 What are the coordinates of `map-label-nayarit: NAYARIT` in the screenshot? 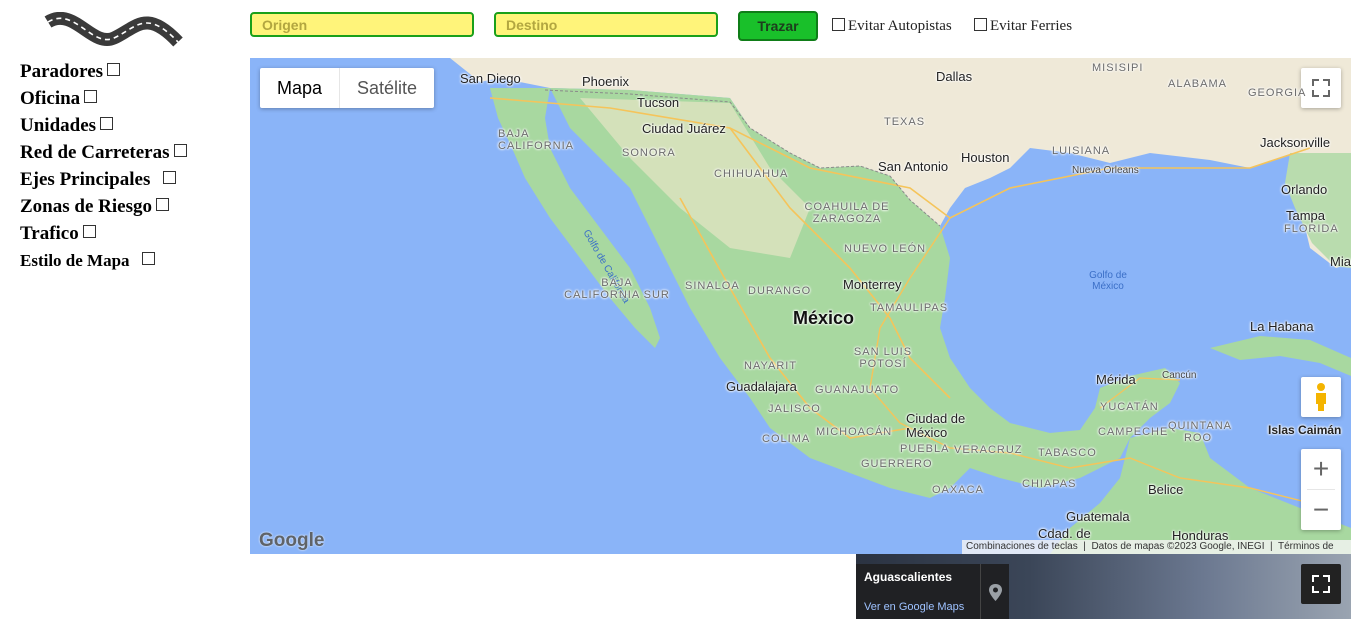 It's located at (771, 366).